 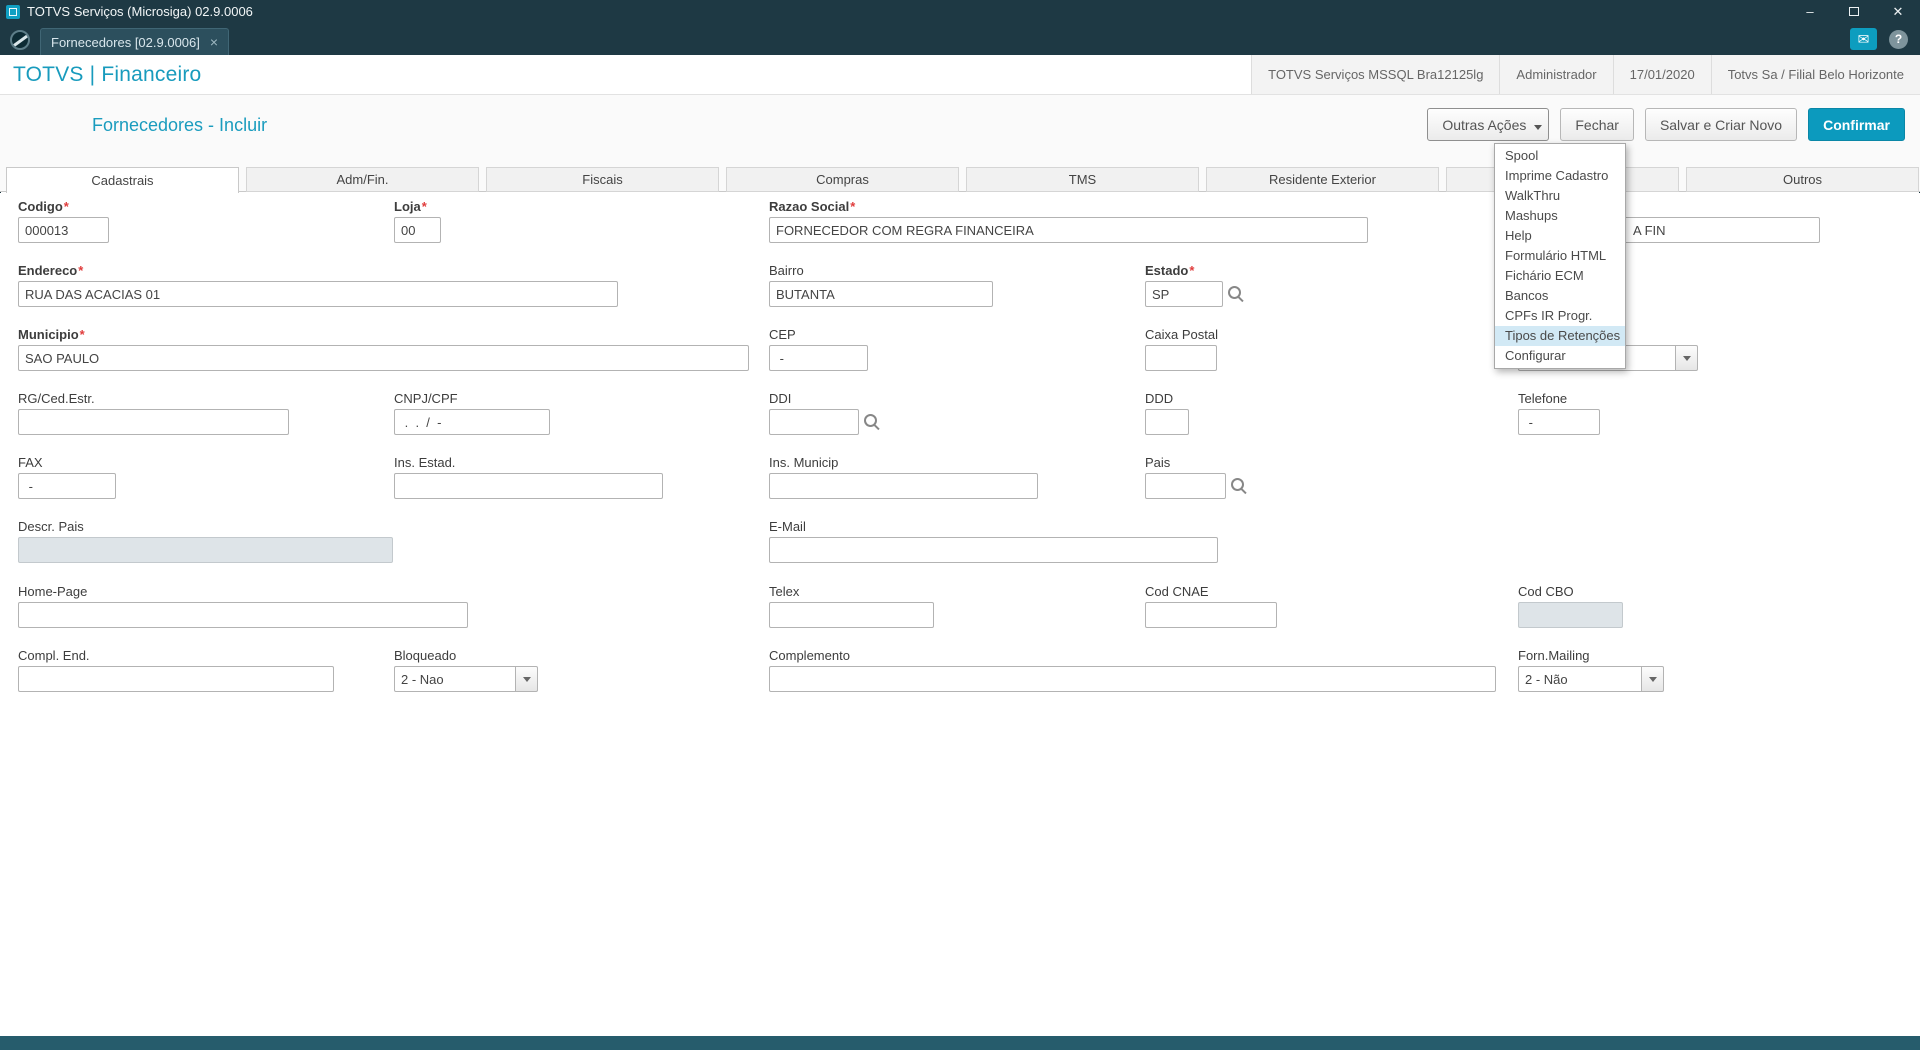 I want to click on maximize-icon, so click(x=1854, y=11).